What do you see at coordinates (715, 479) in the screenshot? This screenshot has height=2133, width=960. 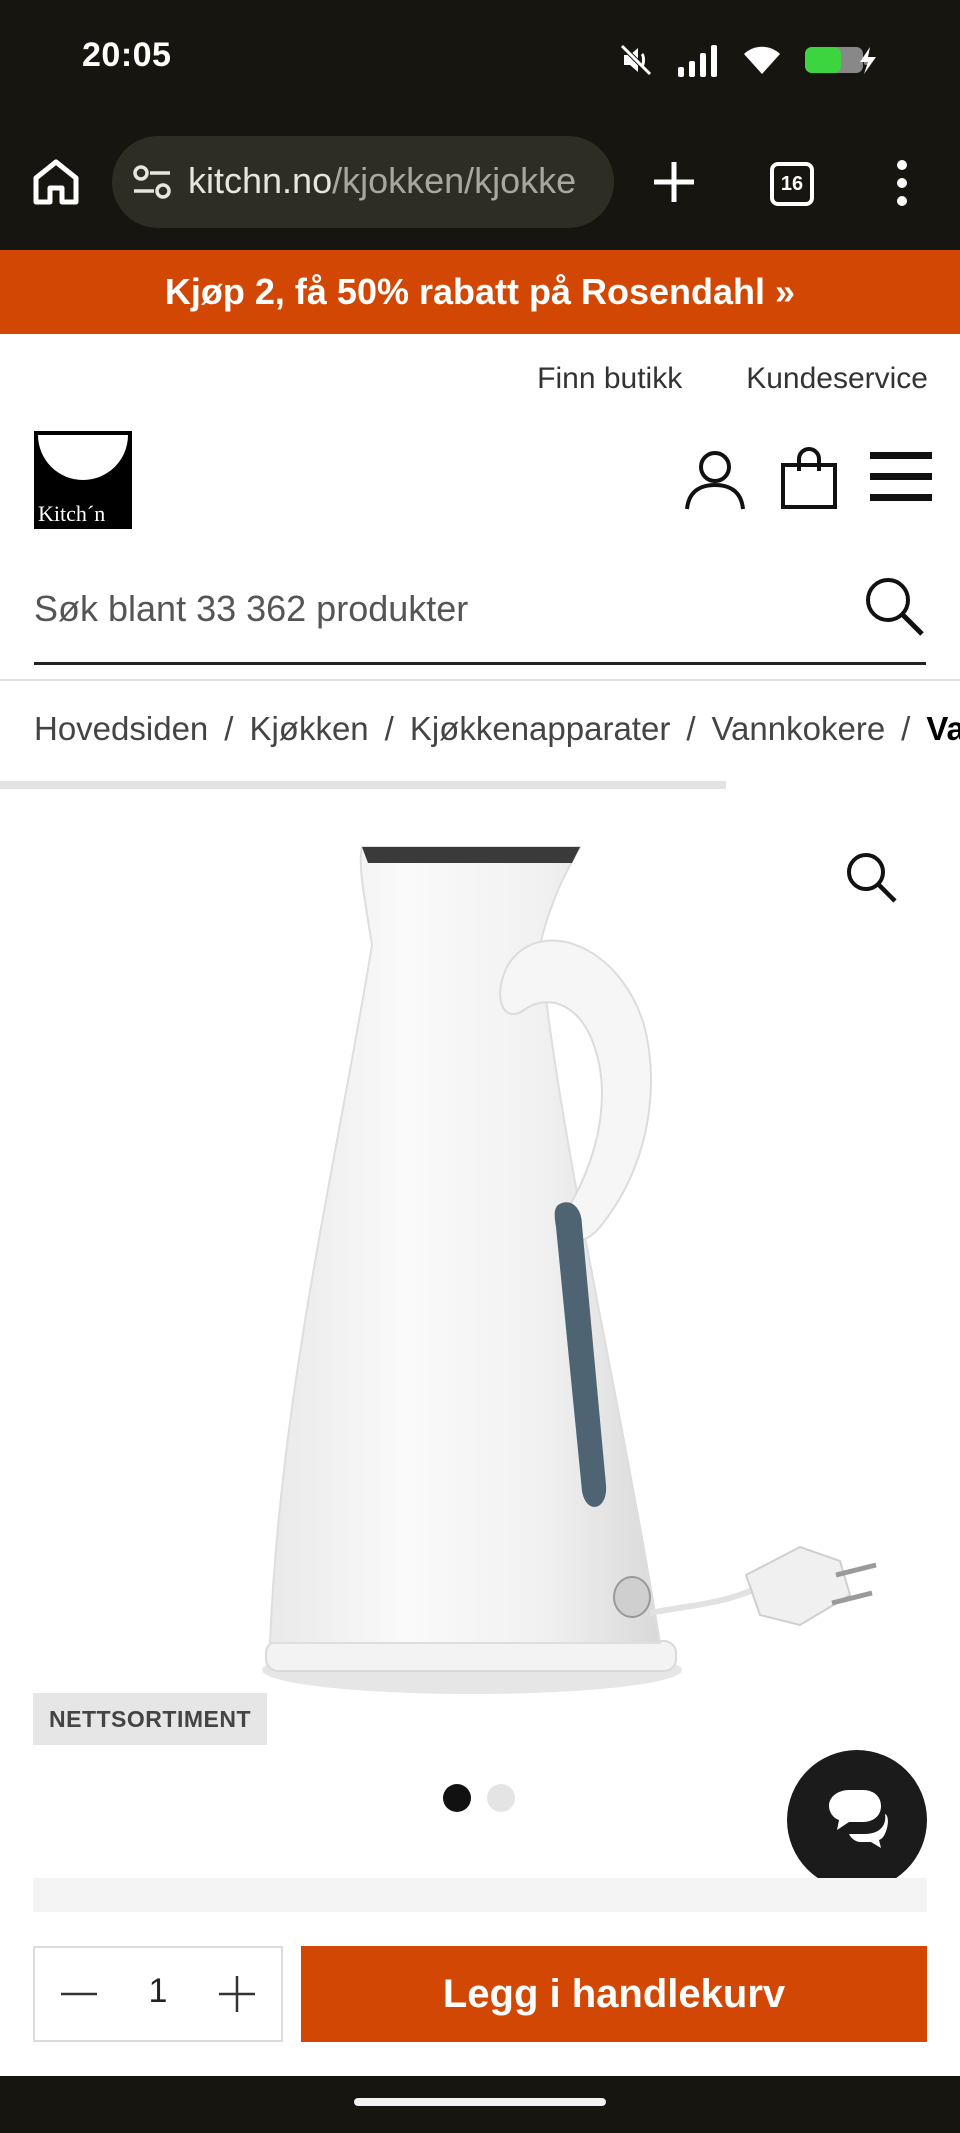 I see `account-icon` at bounding box center [715, 479].